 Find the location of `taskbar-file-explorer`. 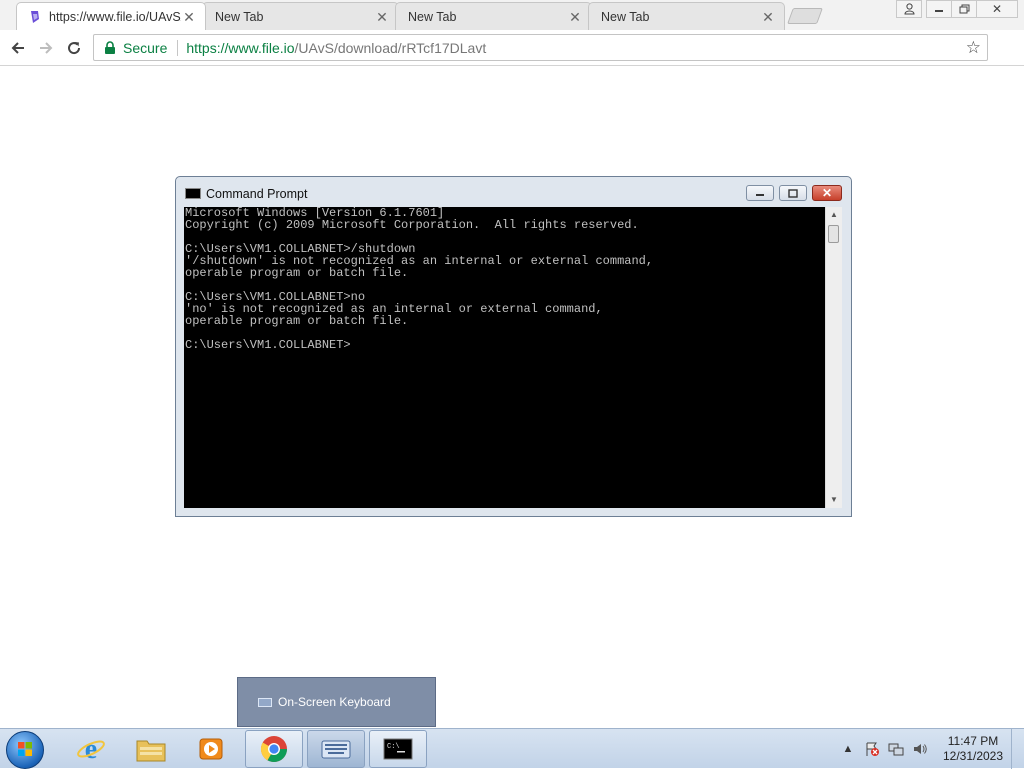

taskbar-file-explorer is located at coordinates (151, 749).